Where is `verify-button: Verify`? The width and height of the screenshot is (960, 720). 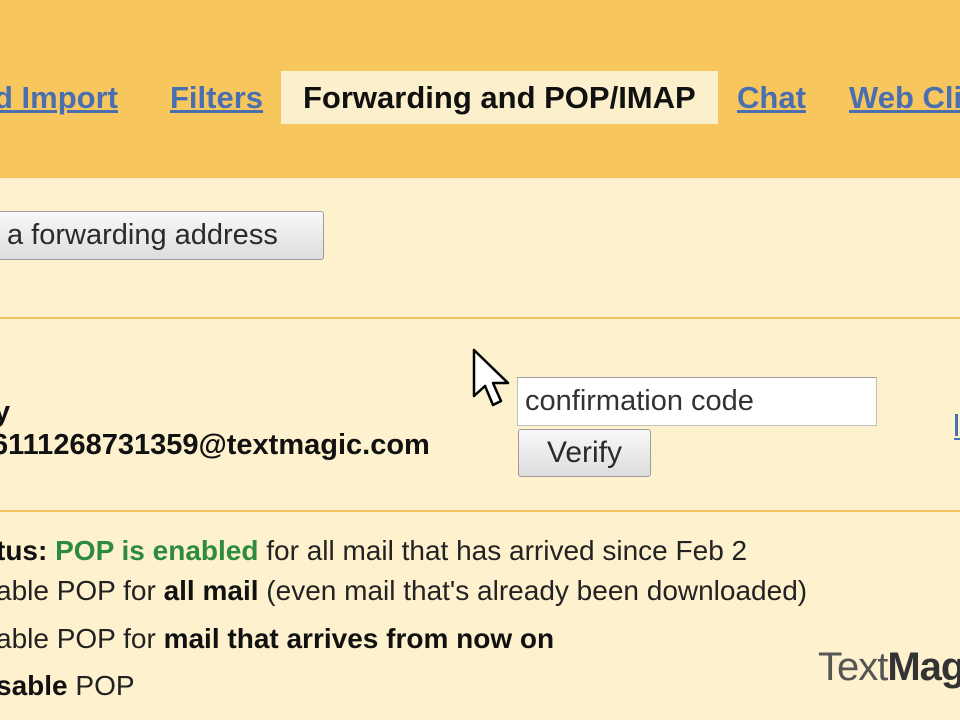 verify-button: Verify is located at coordinates (584, 453).